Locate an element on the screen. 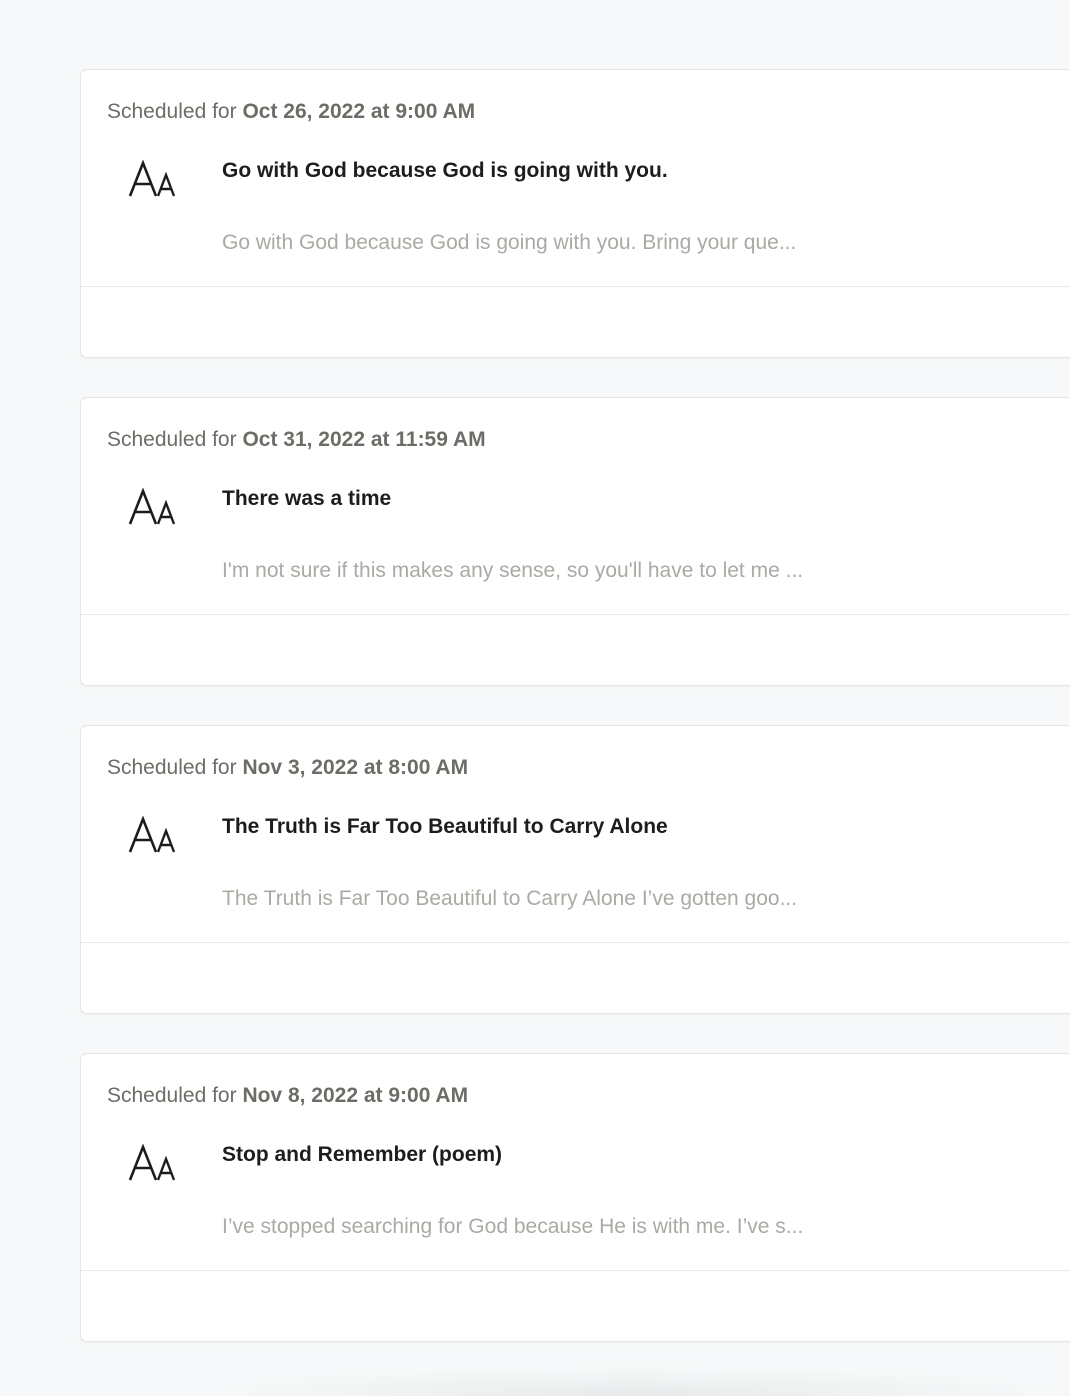 Image resolution: width=1070 pixels, height=1396 pixels. scheduled-label: Scheduled for Oct 26, 2022 at 9:00 AM is located at coordinates (291, 112).